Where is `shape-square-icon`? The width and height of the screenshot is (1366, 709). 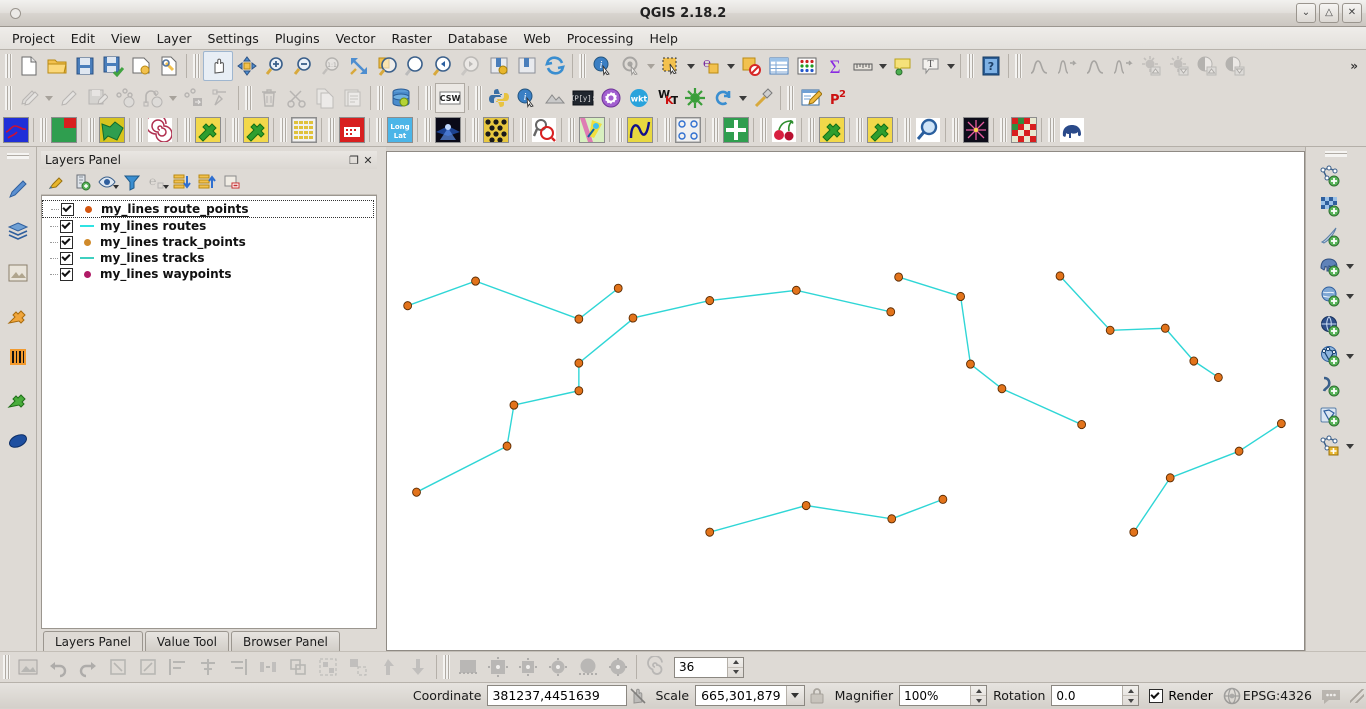
shape-square-icon is located at coordinates (528, 667).